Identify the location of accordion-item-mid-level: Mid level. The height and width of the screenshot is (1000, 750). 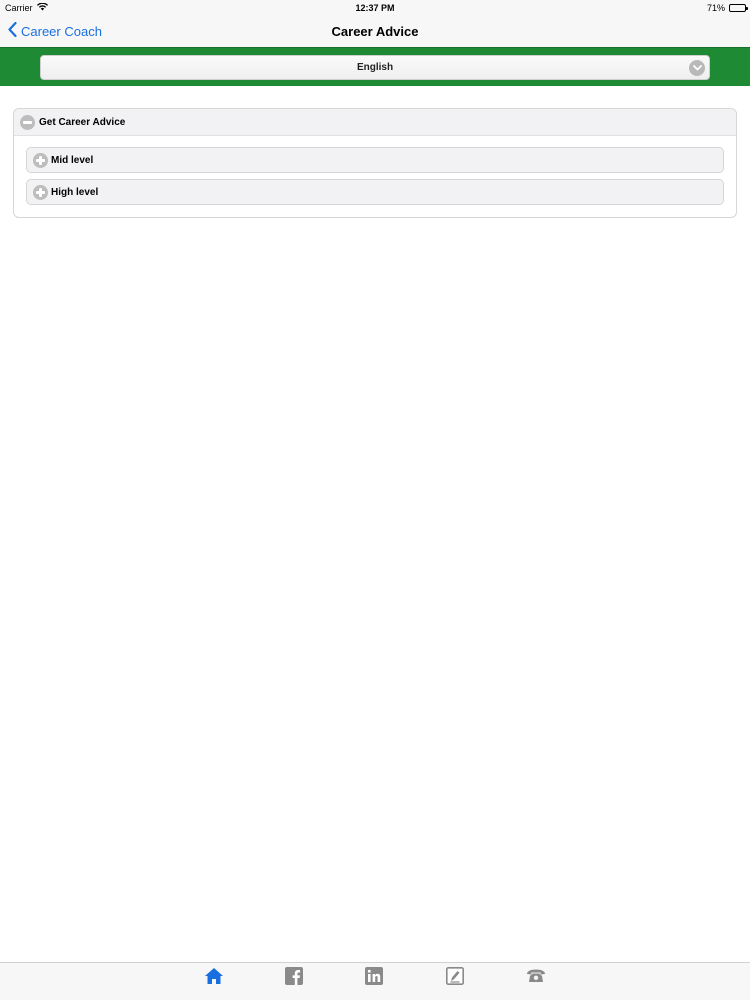
(375, 160).